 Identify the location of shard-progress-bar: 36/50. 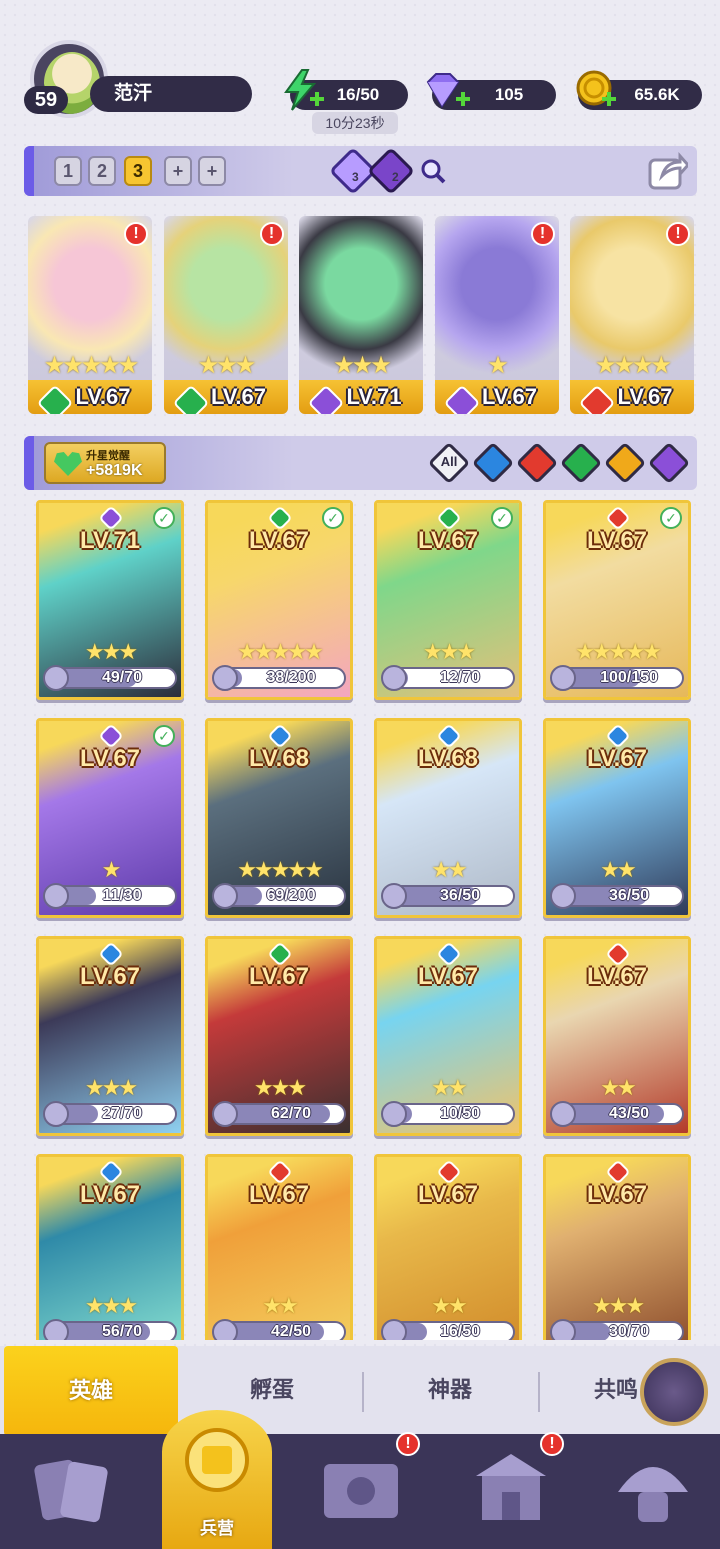
(448, 896).